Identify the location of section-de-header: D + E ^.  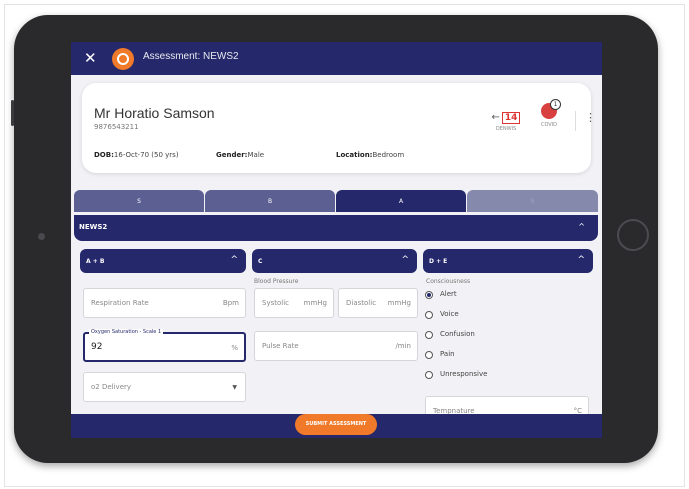
(508, 261).